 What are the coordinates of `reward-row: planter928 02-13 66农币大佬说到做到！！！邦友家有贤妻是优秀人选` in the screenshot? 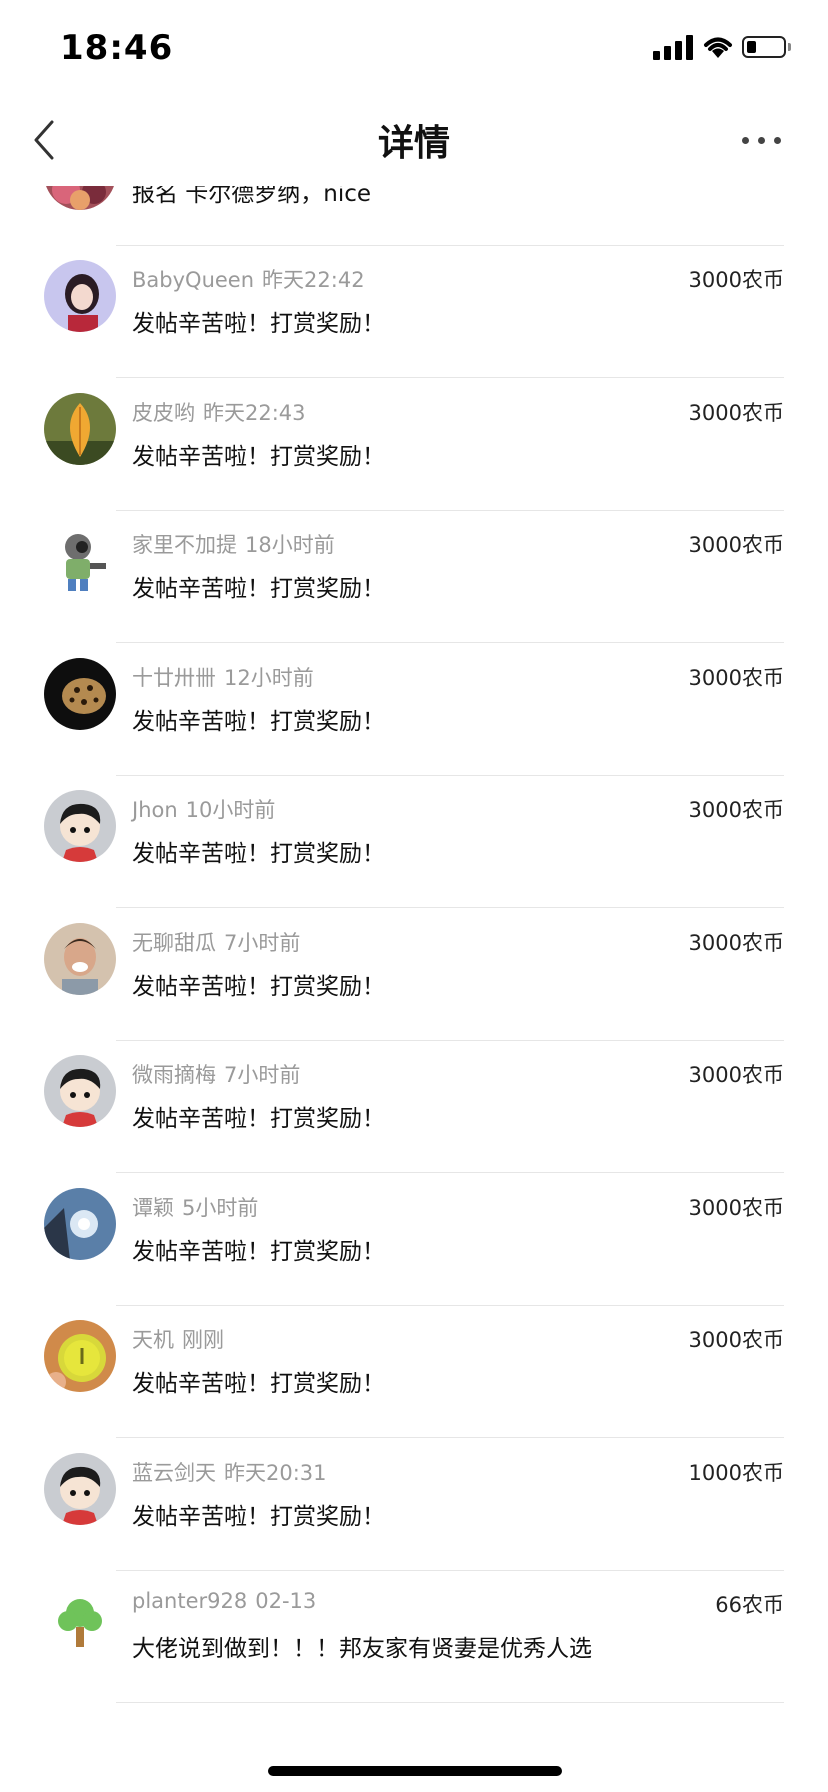 It's located at (414, 1640).